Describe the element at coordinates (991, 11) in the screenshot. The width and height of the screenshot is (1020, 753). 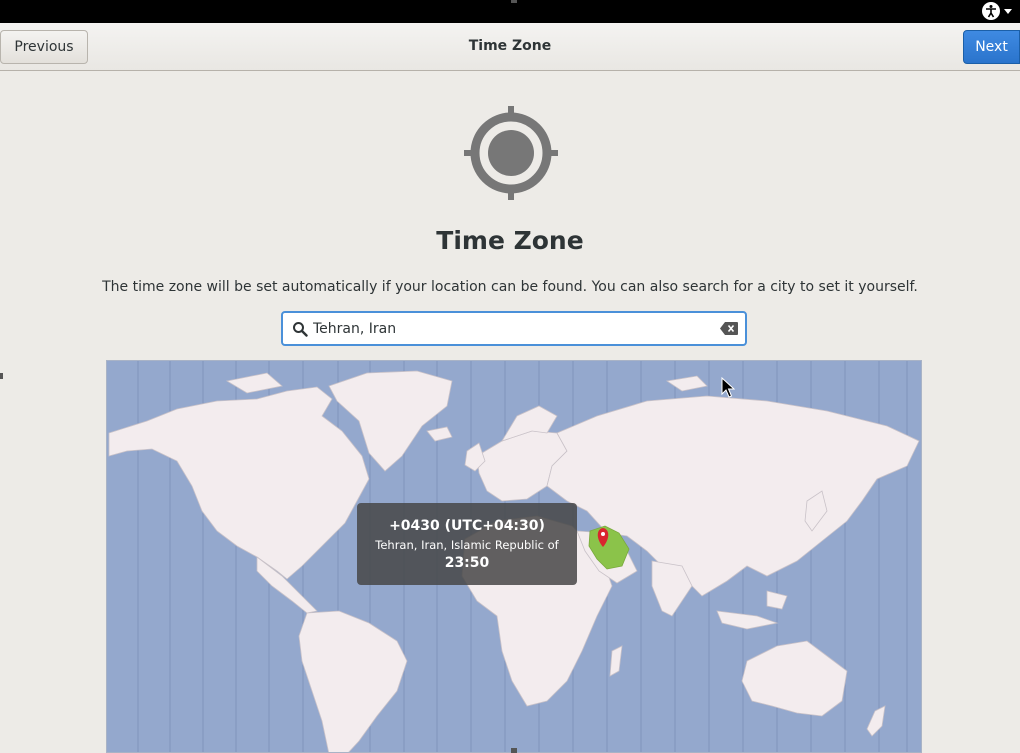
I see `accessibility-icon` at that location.